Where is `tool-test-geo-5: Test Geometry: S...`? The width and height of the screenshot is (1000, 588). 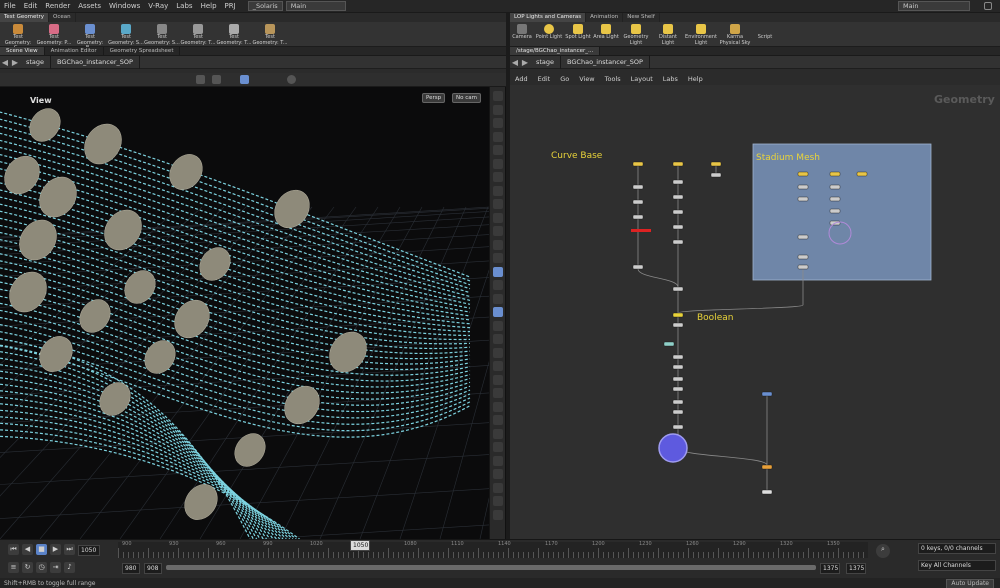 tool-test-geo-5: Test Geometry: S... is located at coordinates (162, 35).